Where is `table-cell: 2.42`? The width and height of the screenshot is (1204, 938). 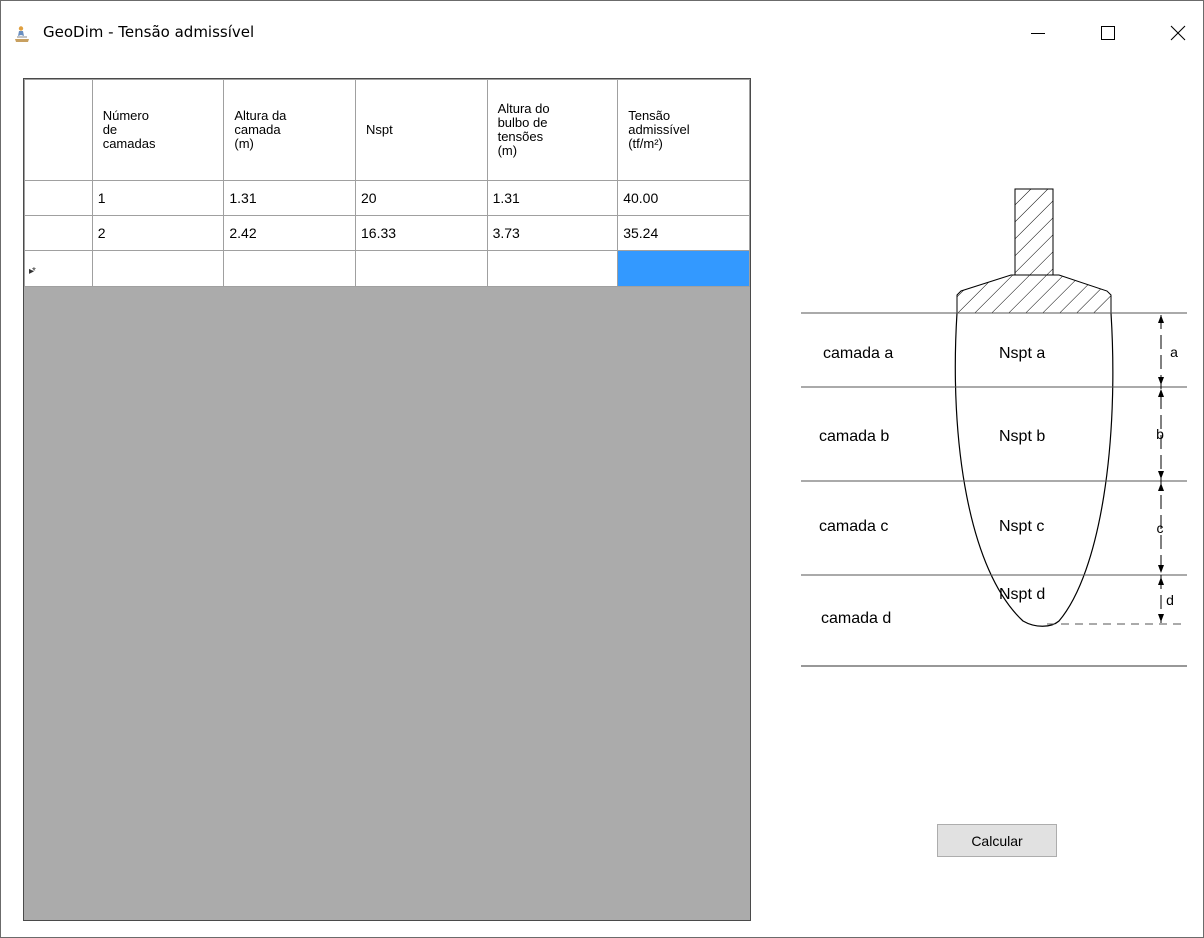
table-cell: 2.42 is located at coordinates (290, 233).